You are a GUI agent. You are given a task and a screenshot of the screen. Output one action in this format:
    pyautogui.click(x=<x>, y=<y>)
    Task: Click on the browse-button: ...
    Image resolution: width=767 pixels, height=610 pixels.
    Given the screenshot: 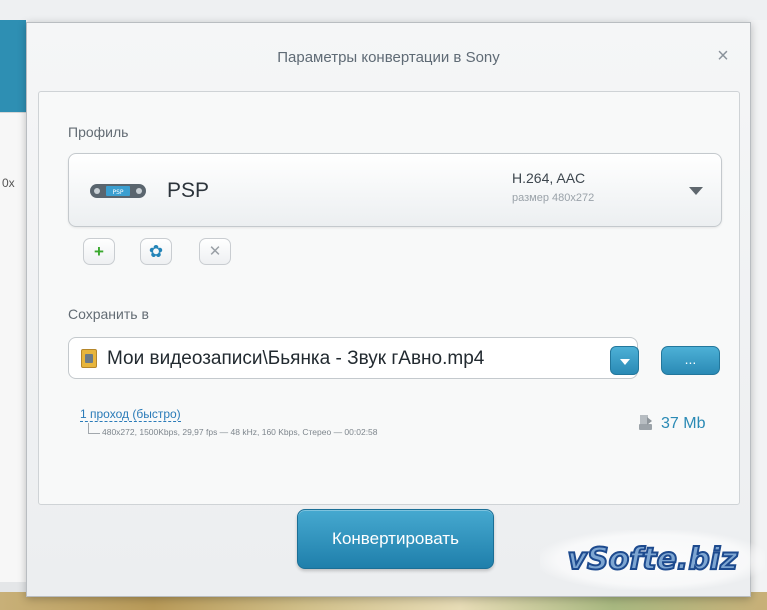 What is the action you would take?
    pyautogui.click(x=690, y=360)
    